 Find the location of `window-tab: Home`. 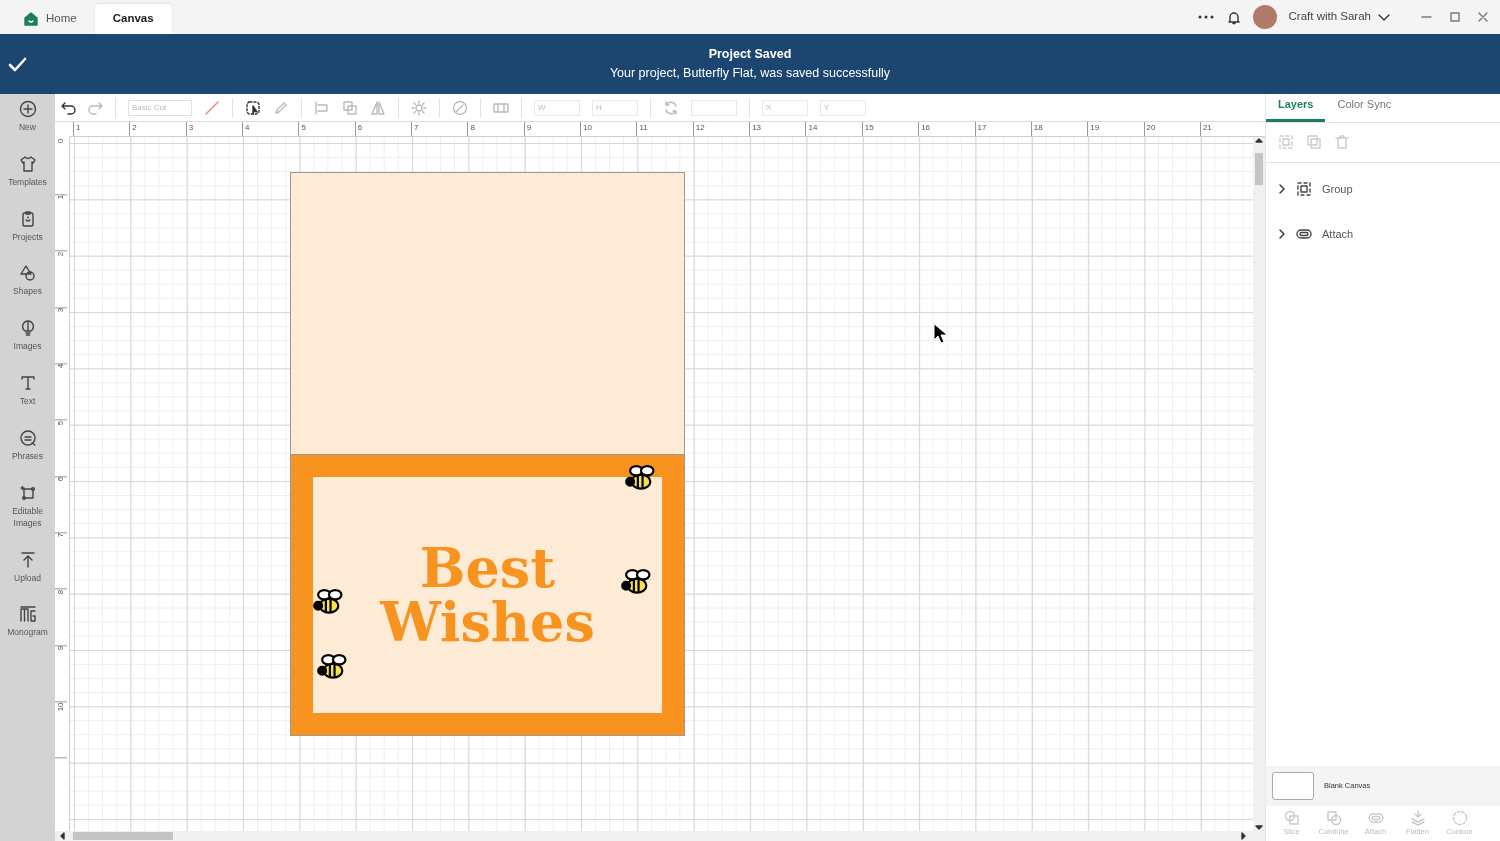

window-tab: Home is located at coordinates (50, 19).